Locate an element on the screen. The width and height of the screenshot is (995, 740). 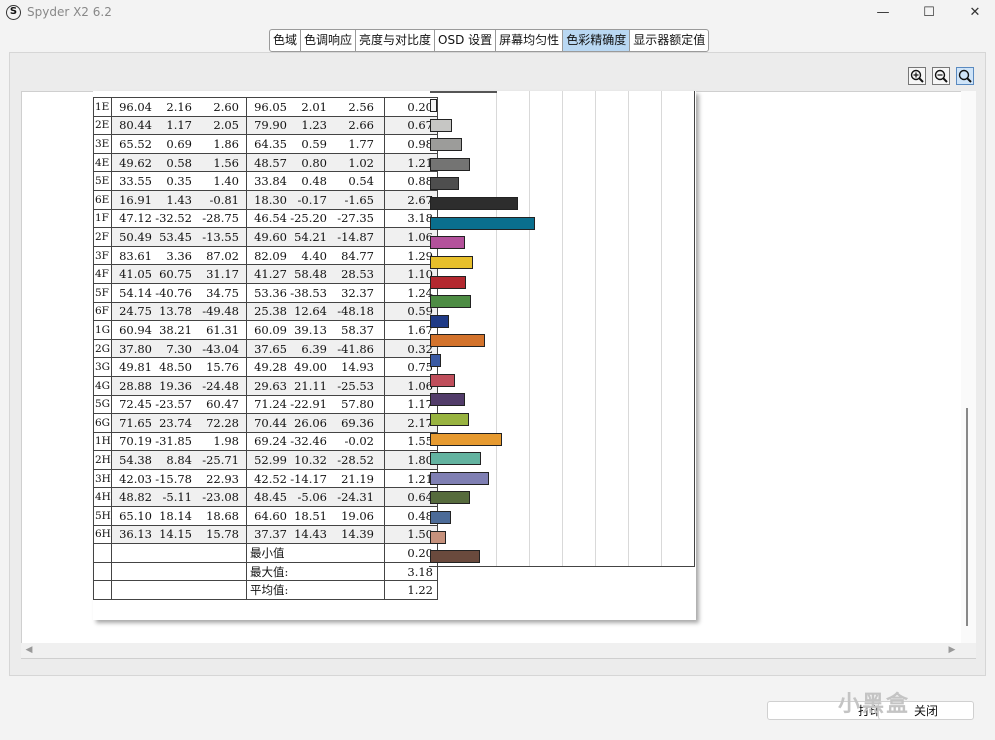
maximize-button: ☐ is located at coordinates (929, 13).